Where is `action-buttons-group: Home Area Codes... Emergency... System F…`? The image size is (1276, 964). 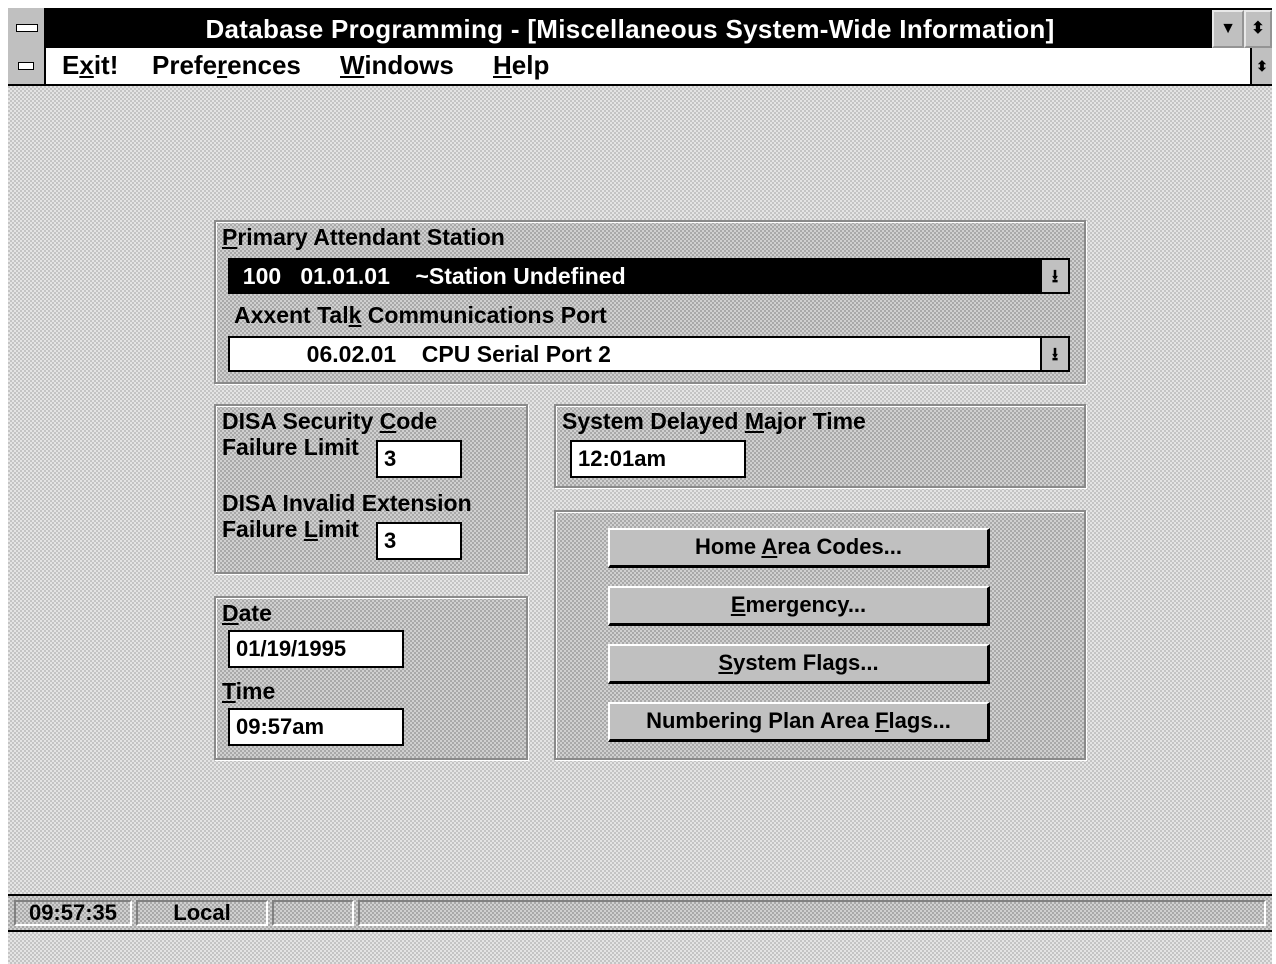
action-buttons-group: Home Area Codes... Emergency... System F… is located at coordinates (820, 635).